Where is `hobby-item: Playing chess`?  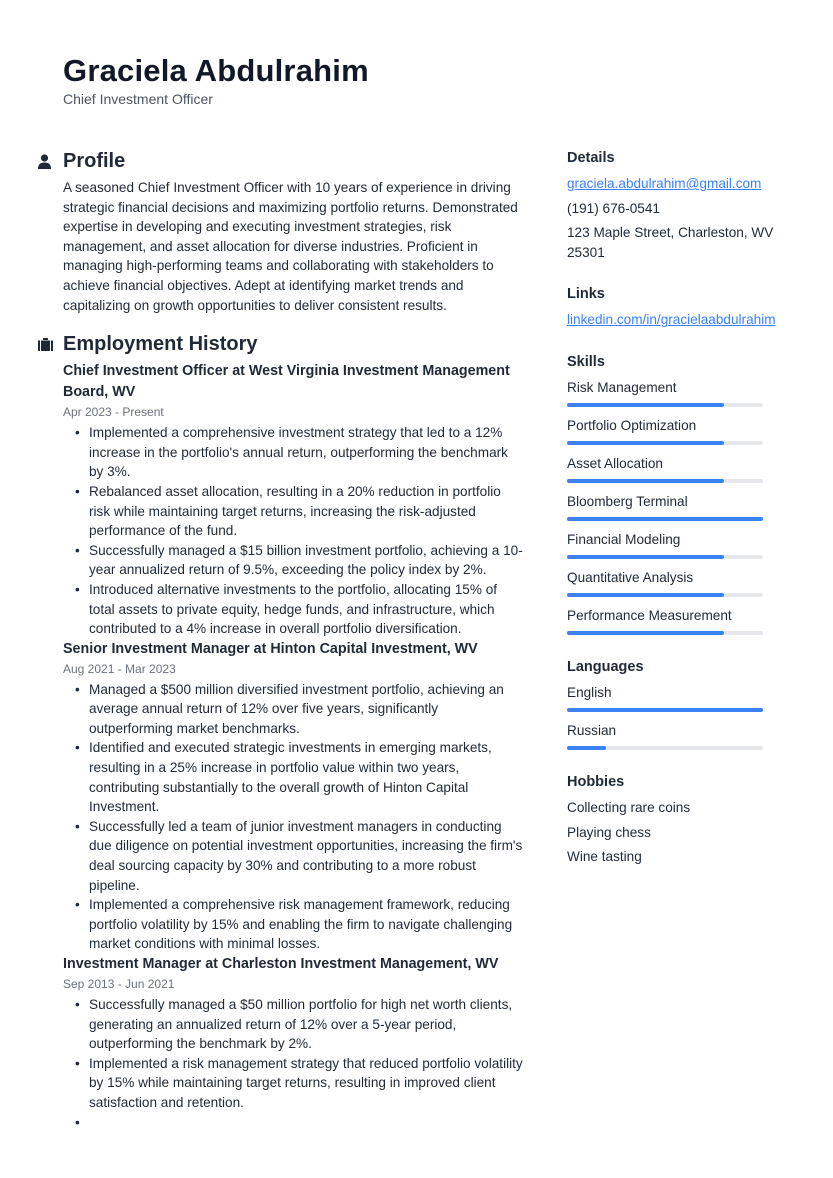
hobby-item: Playing chess is located at coordinates (609, 832).